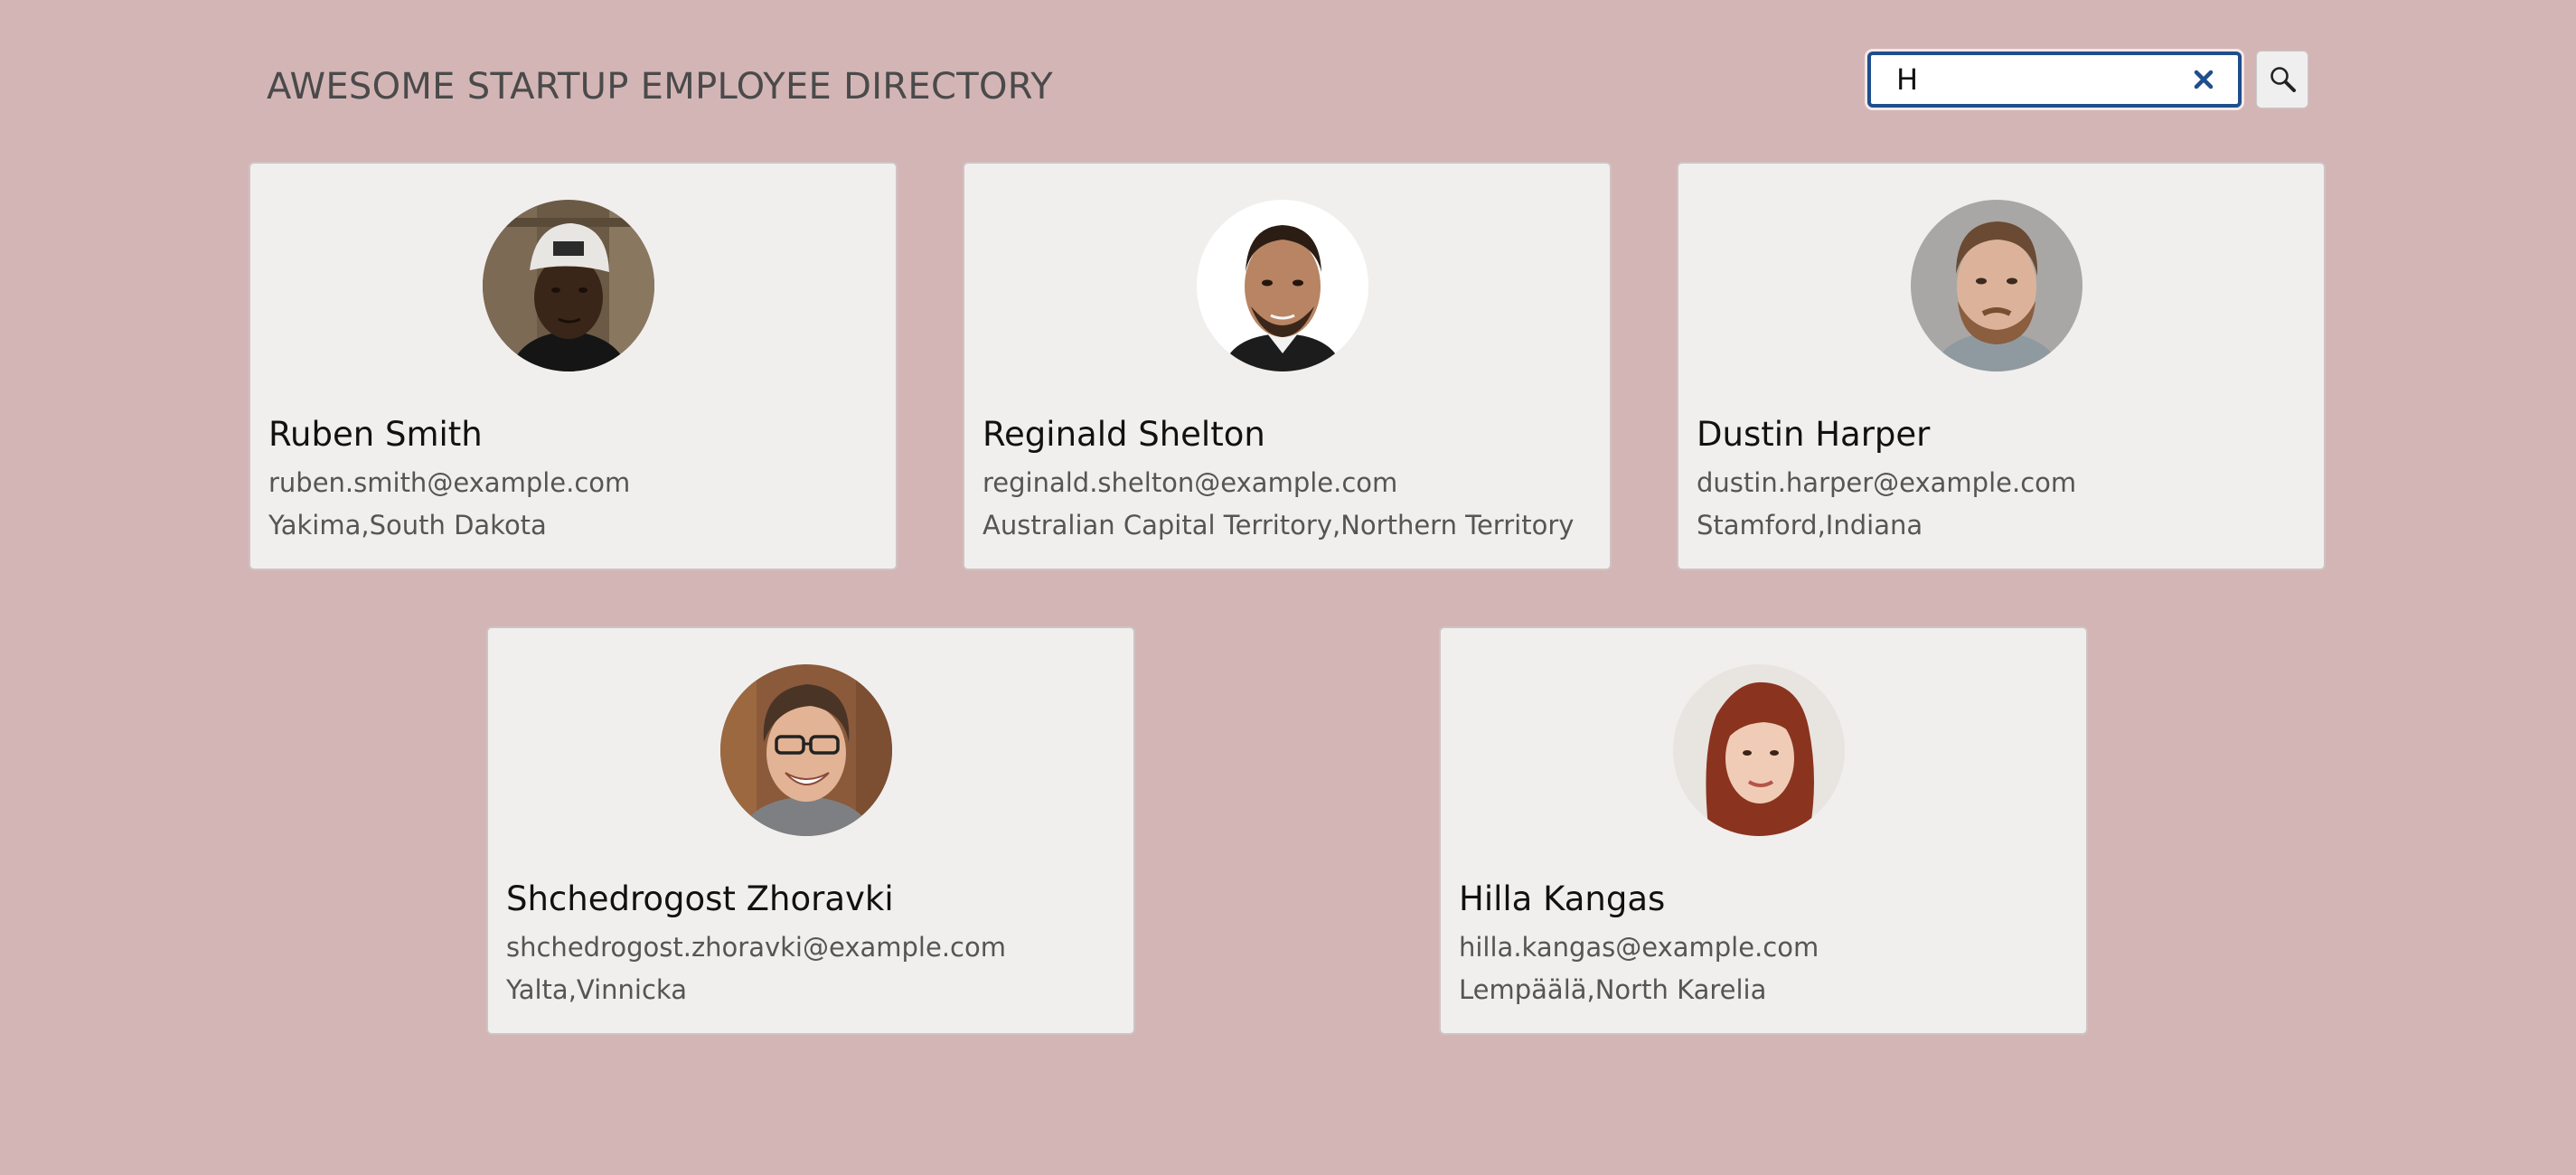 This screenshot has width=2576, height=1175. What do you see at coordinates (1190, 482) in the screenshot?
I see `employee-email: reginald.shelton@example.com` at bounding box center [1190, 482].